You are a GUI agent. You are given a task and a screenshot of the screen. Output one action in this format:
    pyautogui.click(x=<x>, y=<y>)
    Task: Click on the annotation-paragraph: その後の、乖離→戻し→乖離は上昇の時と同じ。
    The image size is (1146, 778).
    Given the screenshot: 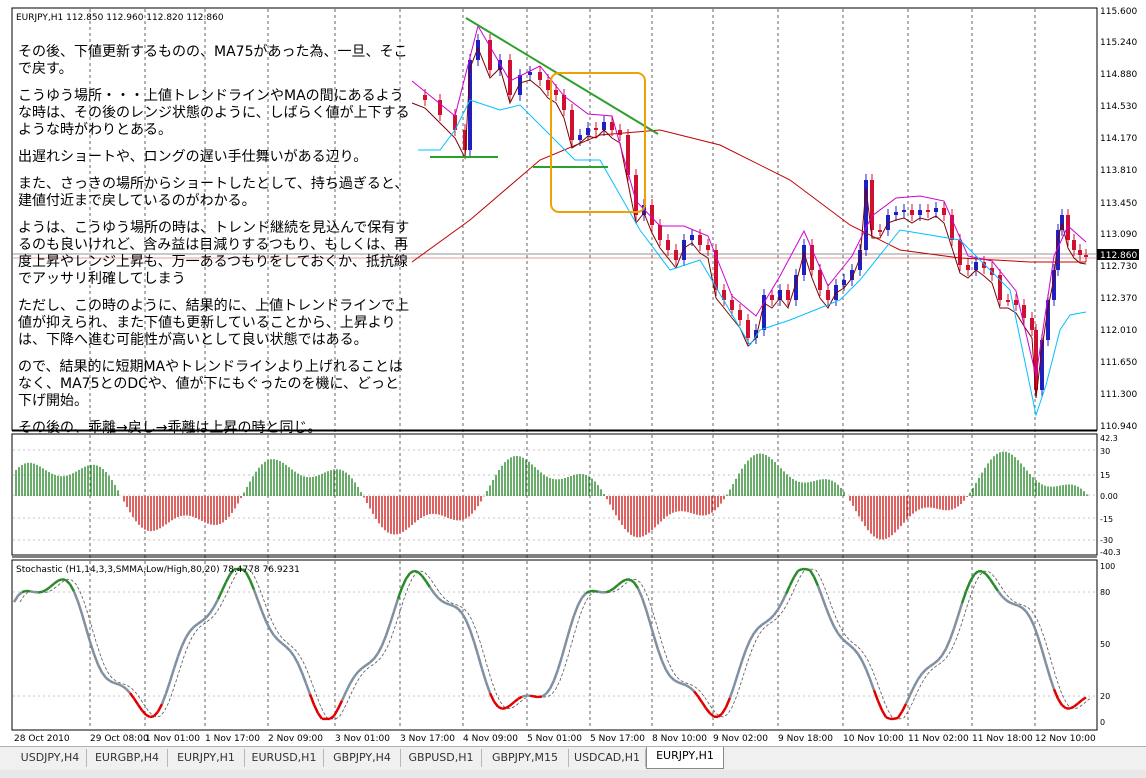 What is the action you would take?
    pyautogui.click(x=170, y=428)
    